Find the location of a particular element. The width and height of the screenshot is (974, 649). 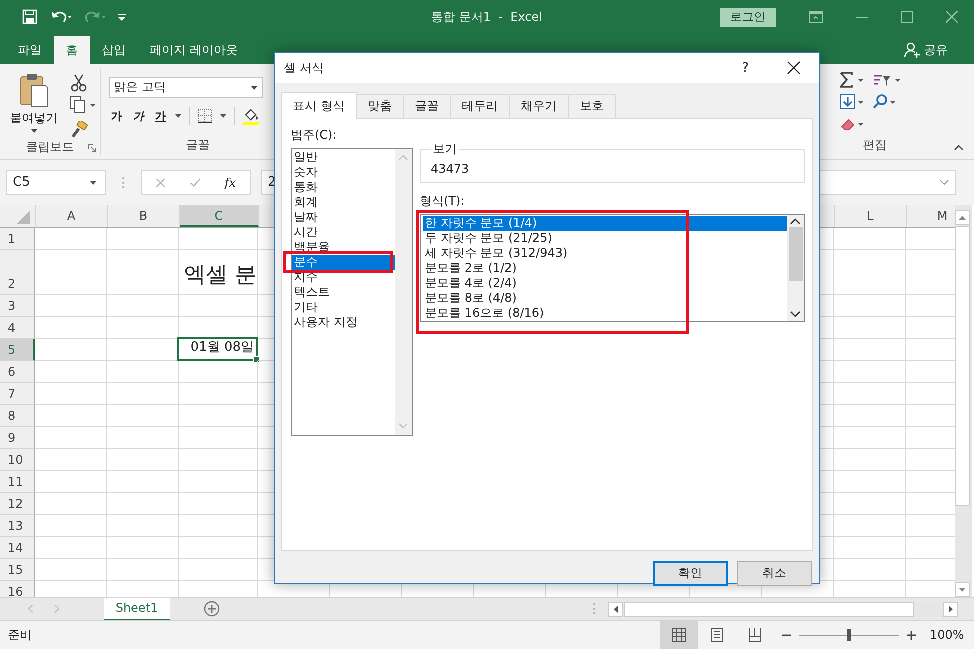

previous-sheet-icon is located at coordinates (31, 609).